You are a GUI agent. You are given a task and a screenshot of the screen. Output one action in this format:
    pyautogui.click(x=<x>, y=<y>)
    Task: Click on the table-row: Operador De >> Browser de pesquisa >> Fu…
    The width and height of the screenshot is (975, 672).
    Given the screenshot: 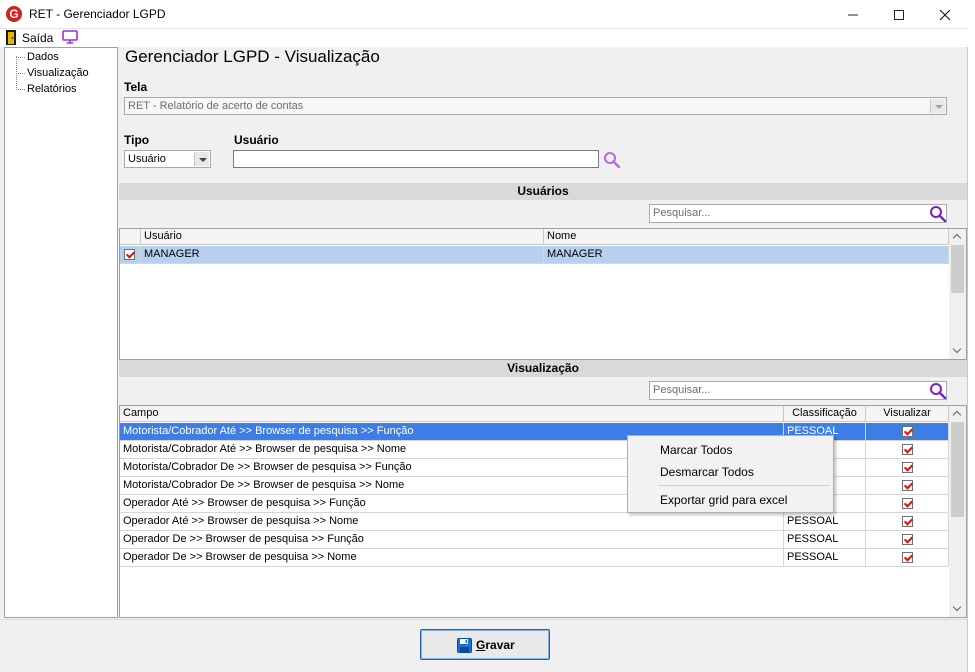 What is the action you would take?
    pyautogui.click(x=534, y=540)
    